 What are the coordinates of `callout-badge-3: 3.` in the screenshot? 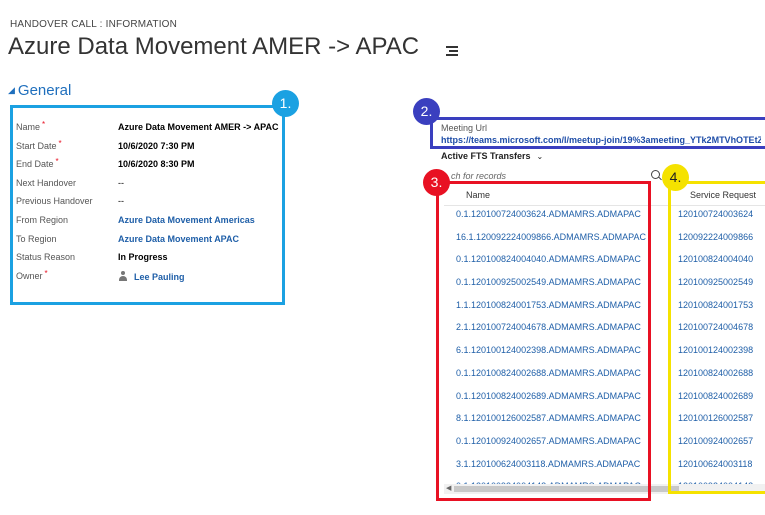 It's located at (436, 182).